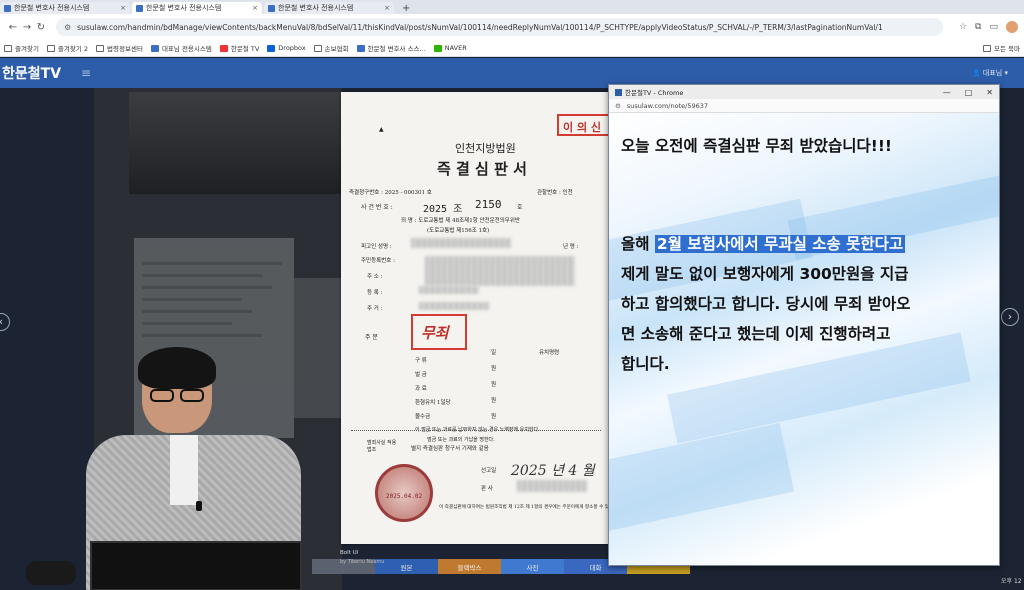 This screenshot has width=1024, height=590. Describe the element at coordinates (585, 125) in the screenshot. I see `objection-stamp: 이 의 신` at that location.